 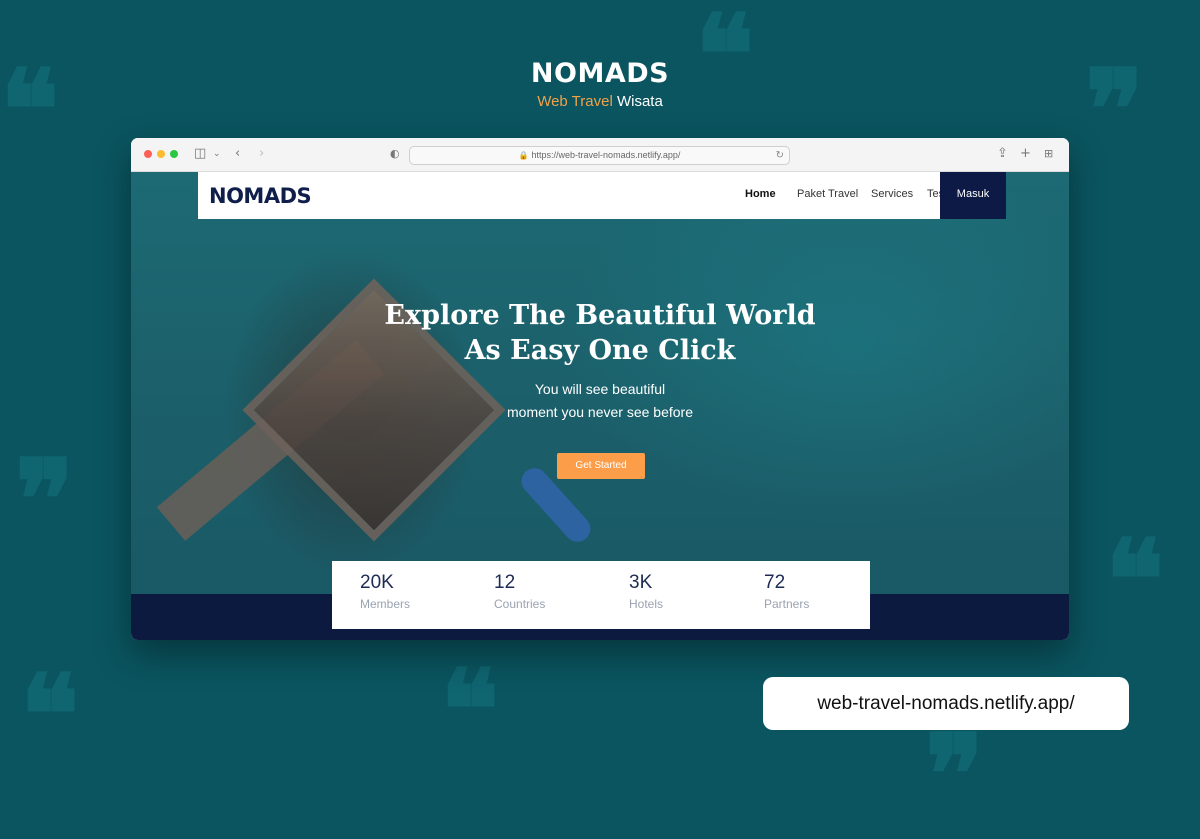 I want to click on lock-icon: 🔒, so click(x=523, y=155).